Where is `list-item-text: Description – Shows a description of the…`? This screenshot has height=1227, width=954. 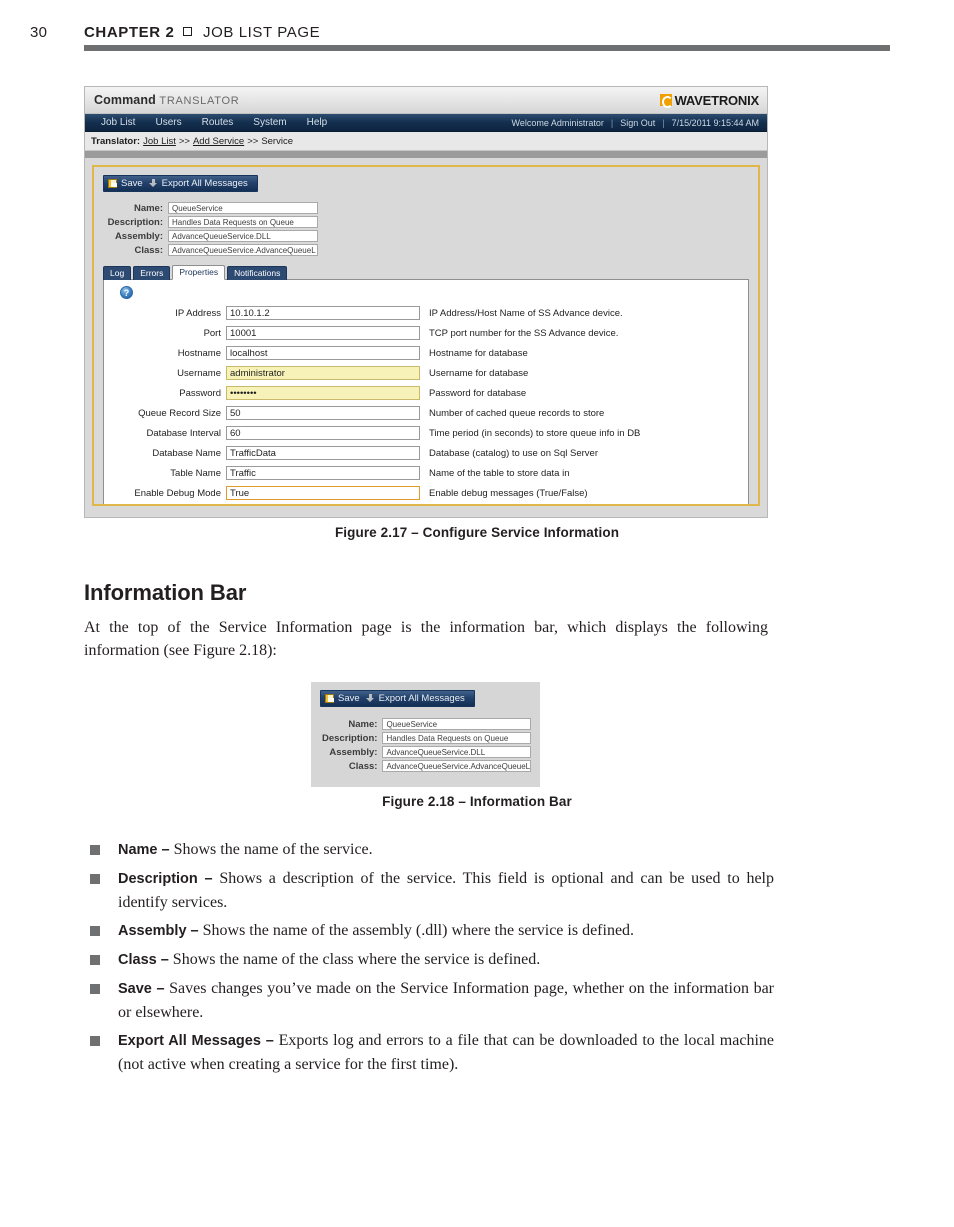 list-item-text: Description – Shows a description of the… is located at coordinates (446, 890).